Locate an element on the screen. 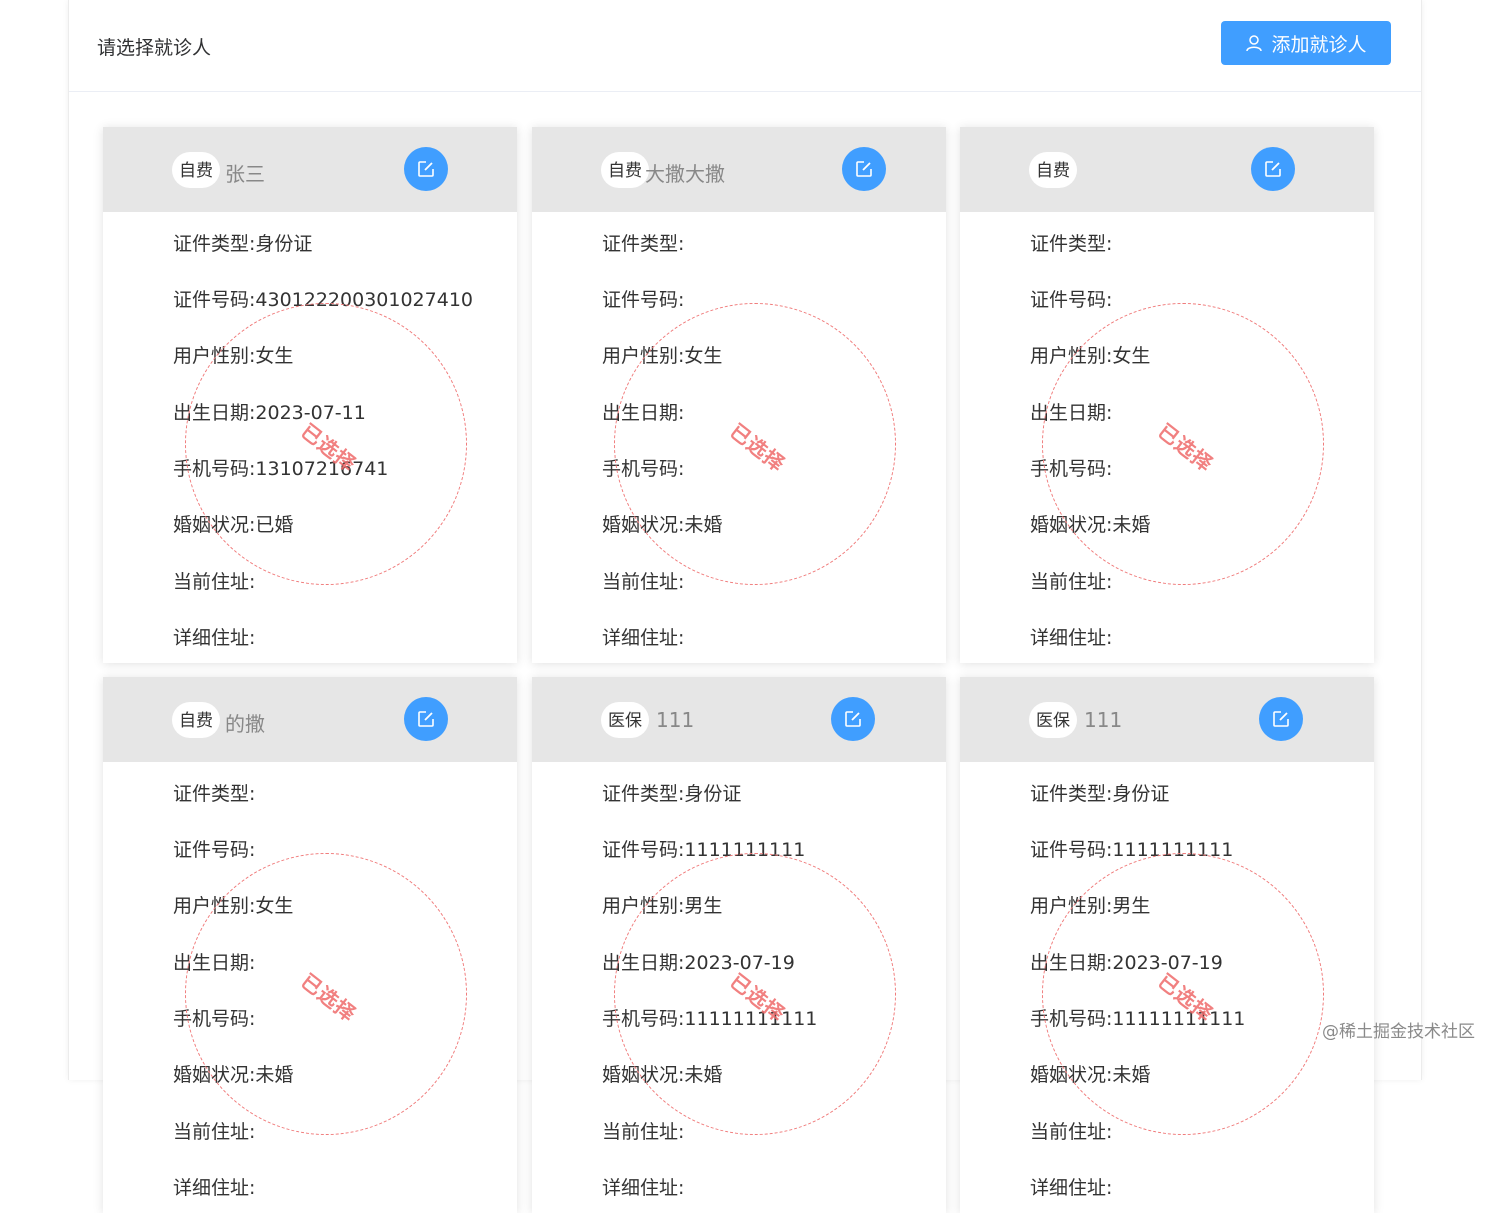 This screenshot has height=1213, width=1512. field-value: 11111111111 is located at coordinates (1179, 1019).